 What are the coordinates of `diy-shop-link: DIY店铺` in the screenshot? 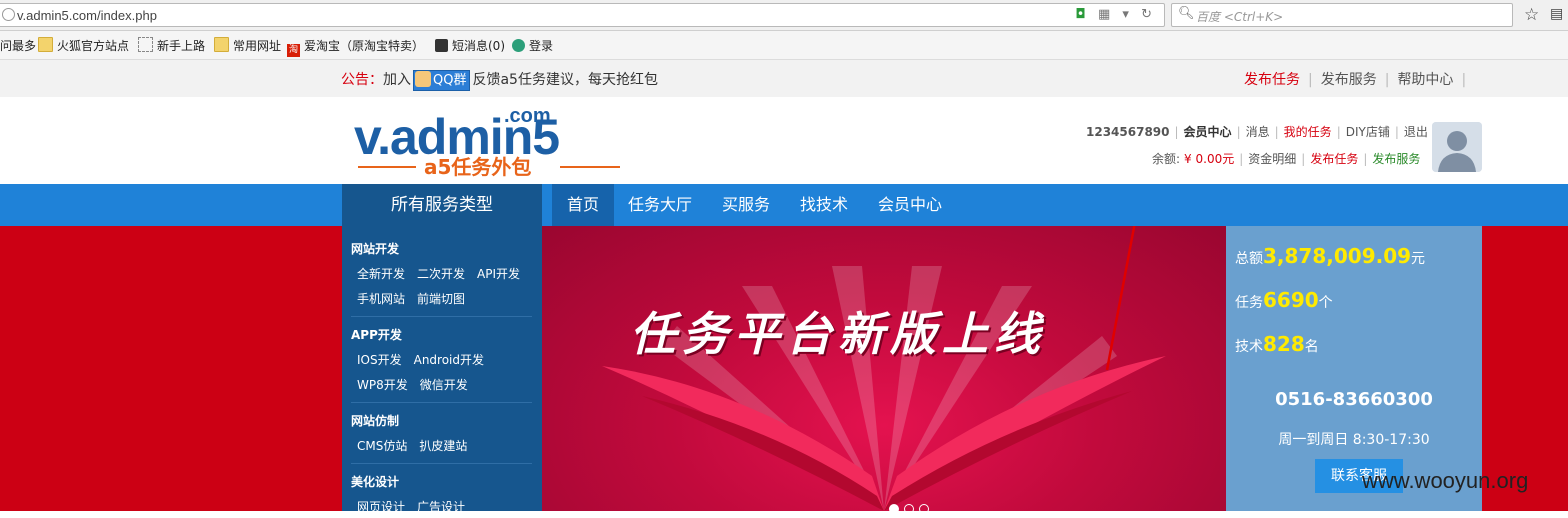 It's located at (1368, 132).